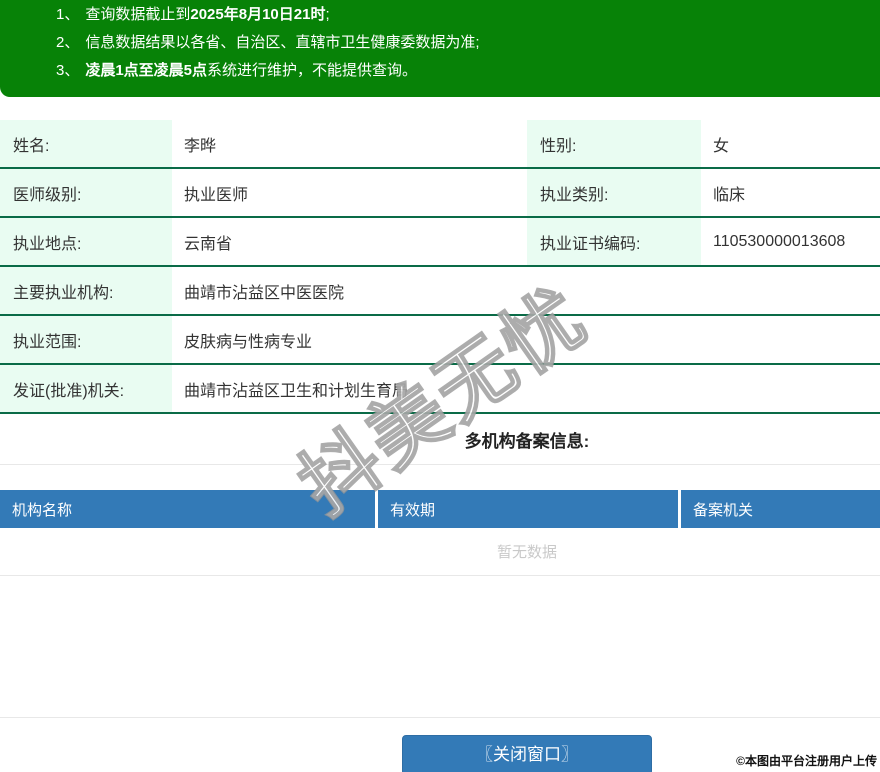 The image size is (880, 772). Describe the element at coordinates (526, 290) in the screenshot. I see `field-value-main-org: 曲靖市沾益区中医医院` at that location.